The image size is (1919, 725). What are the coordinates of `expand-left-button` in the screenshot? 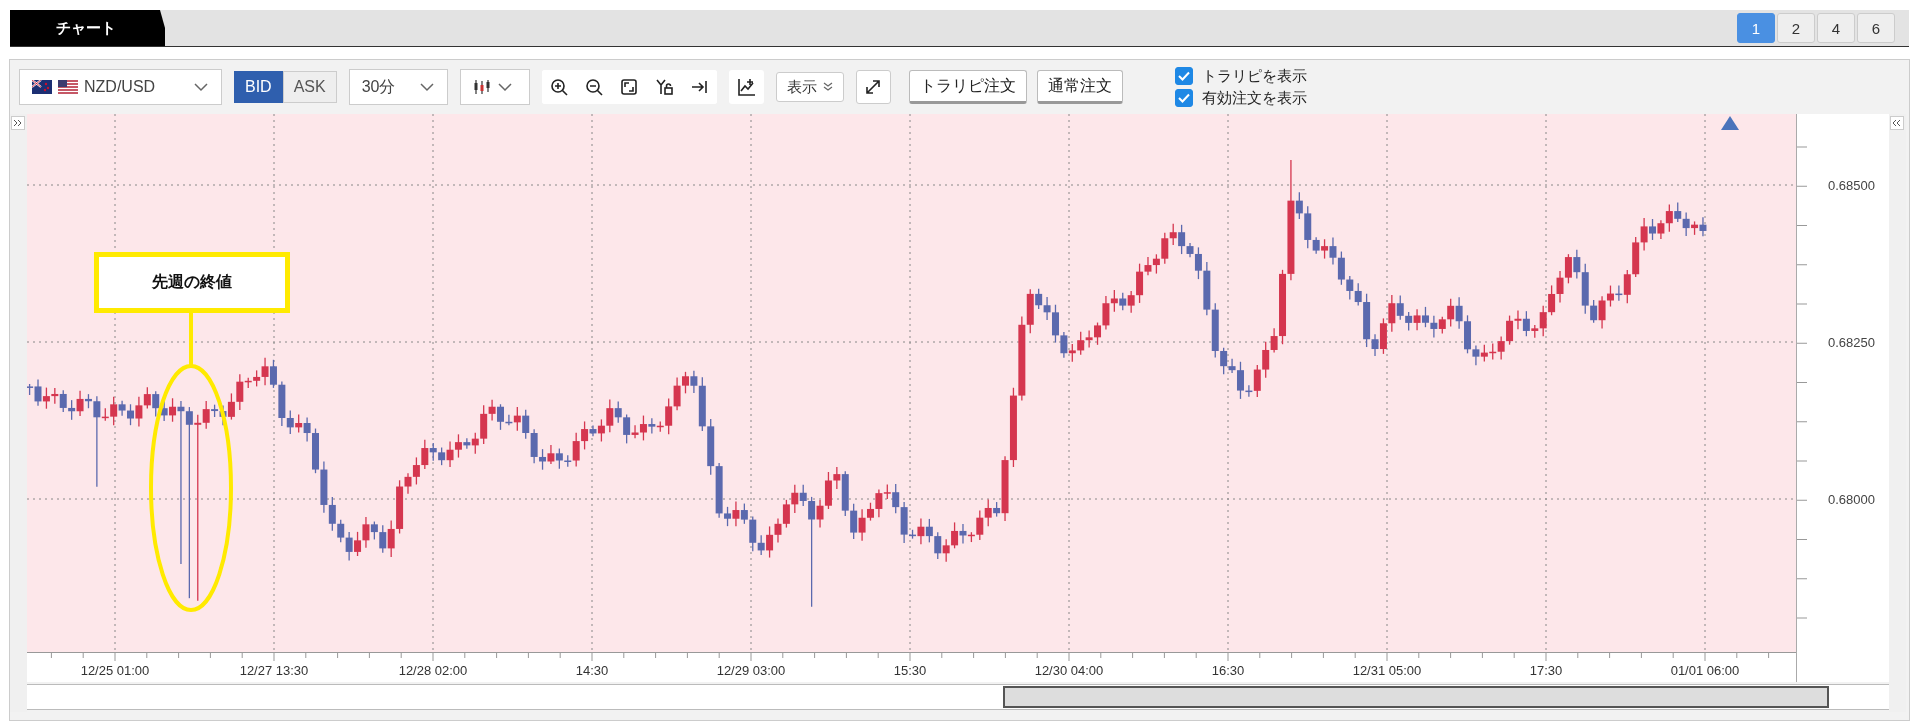 It's located at (18, 123).